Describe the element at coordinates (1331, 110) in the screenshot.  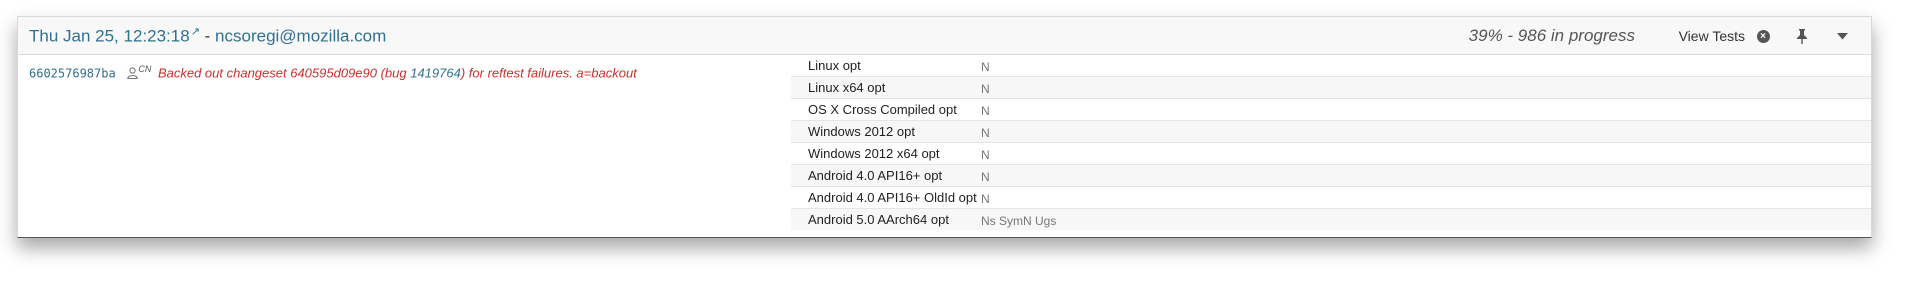
I see `job-row: OS X Cross Compiled opt N` at that location.